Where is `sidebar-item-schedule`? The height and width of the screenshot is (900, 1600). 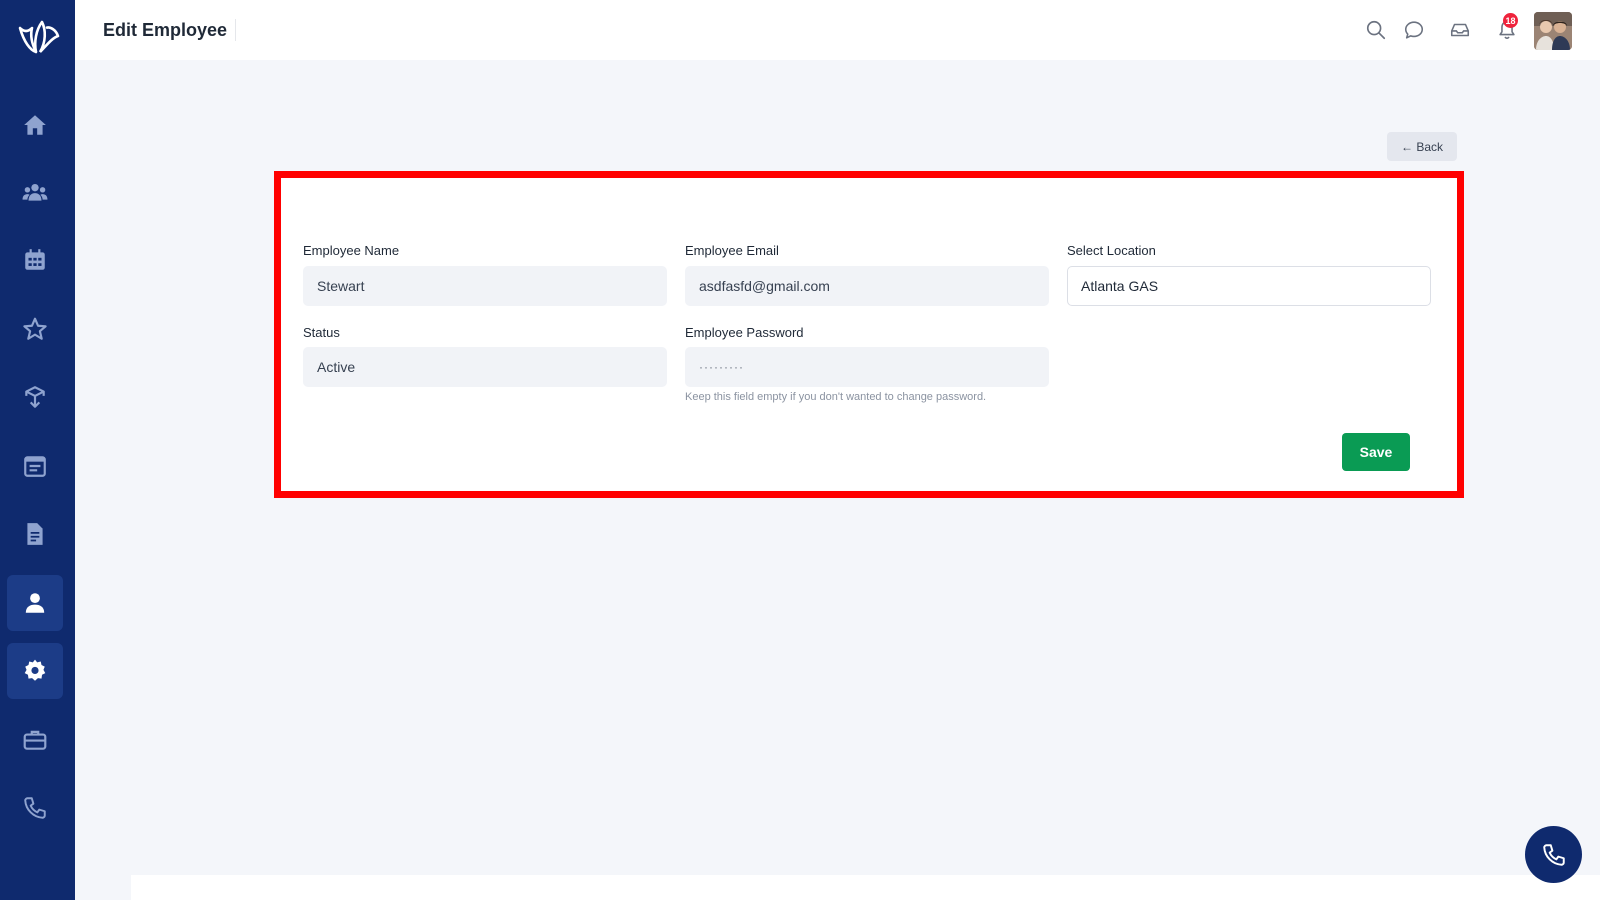
sidebar-item-schedule is located at coordinates (35, 466).